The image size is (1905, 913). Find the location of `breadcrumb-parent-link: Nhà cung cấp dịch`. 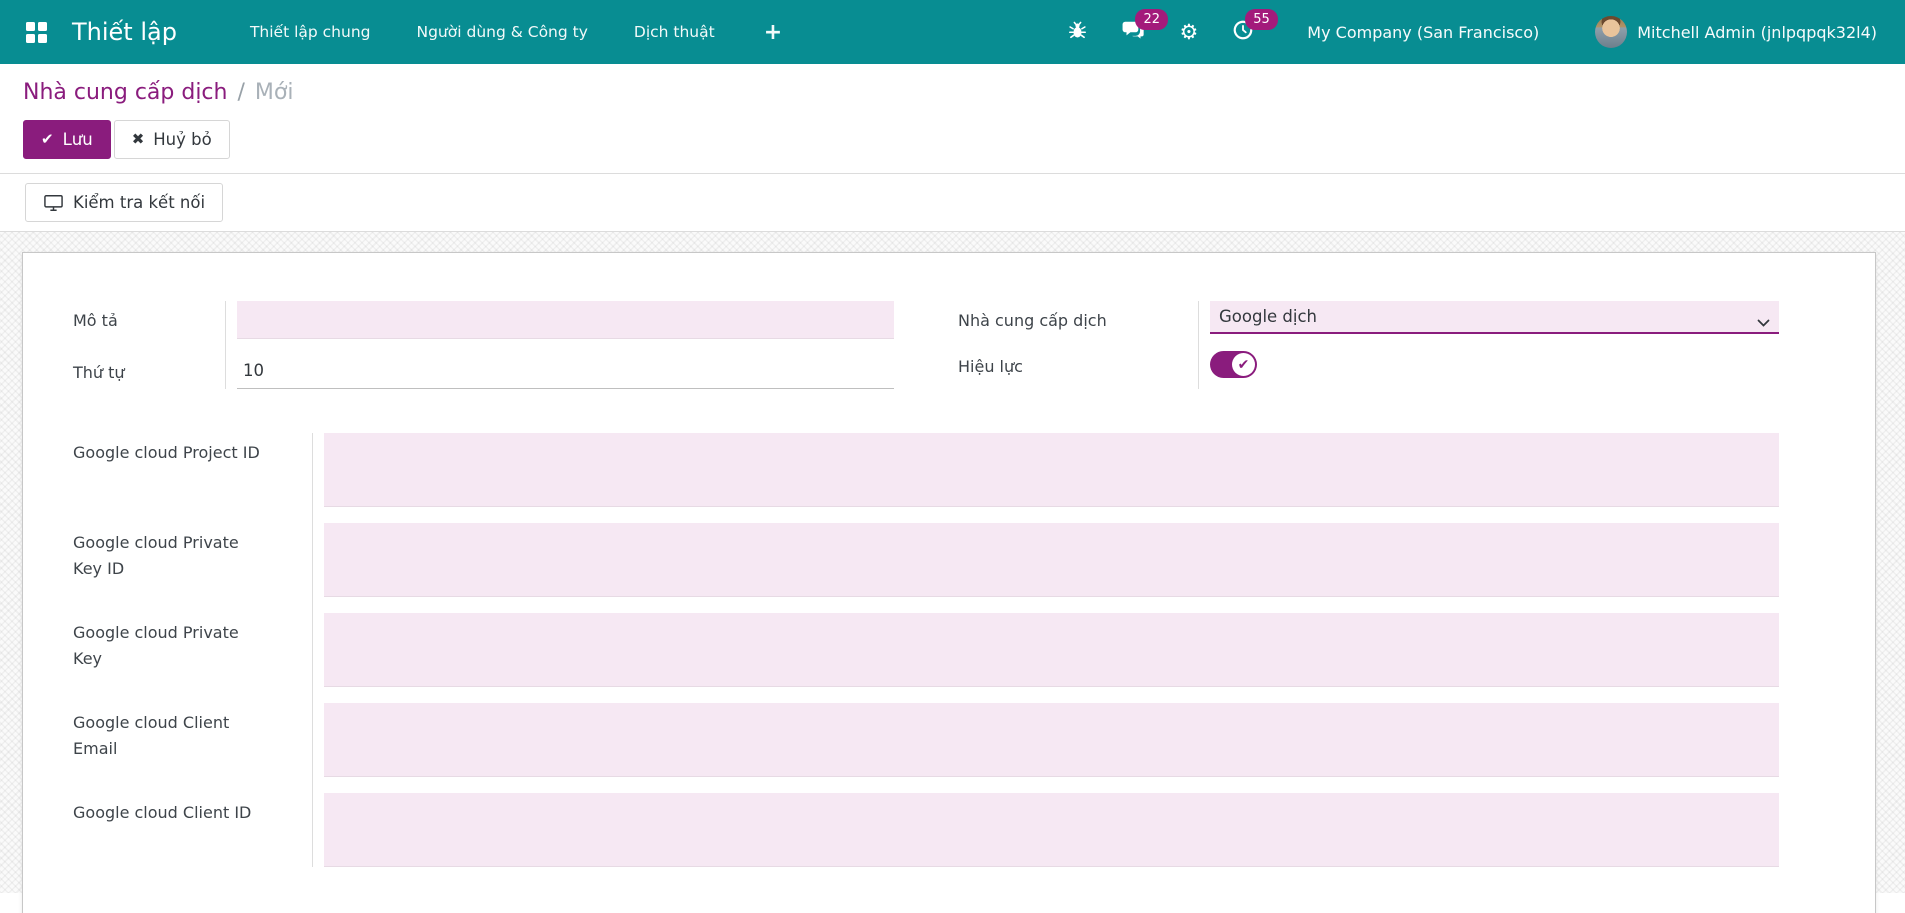

breadcrumb-parent-link: Nhà cung cấp dịch is located at coordinates (125, 92).